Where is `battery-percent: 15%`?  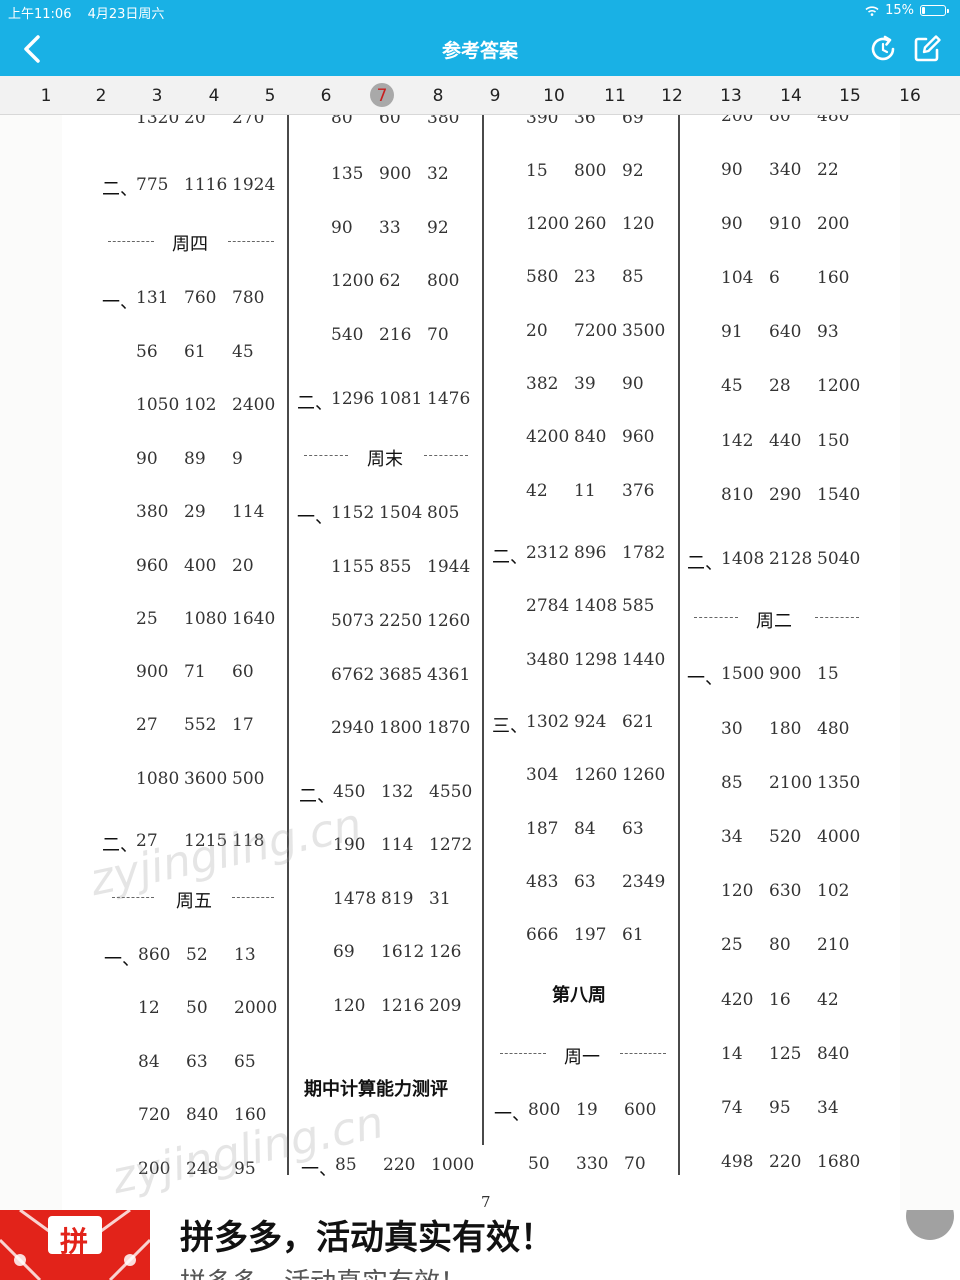
battery-percent: 15% is located at coordinates (899, 10).